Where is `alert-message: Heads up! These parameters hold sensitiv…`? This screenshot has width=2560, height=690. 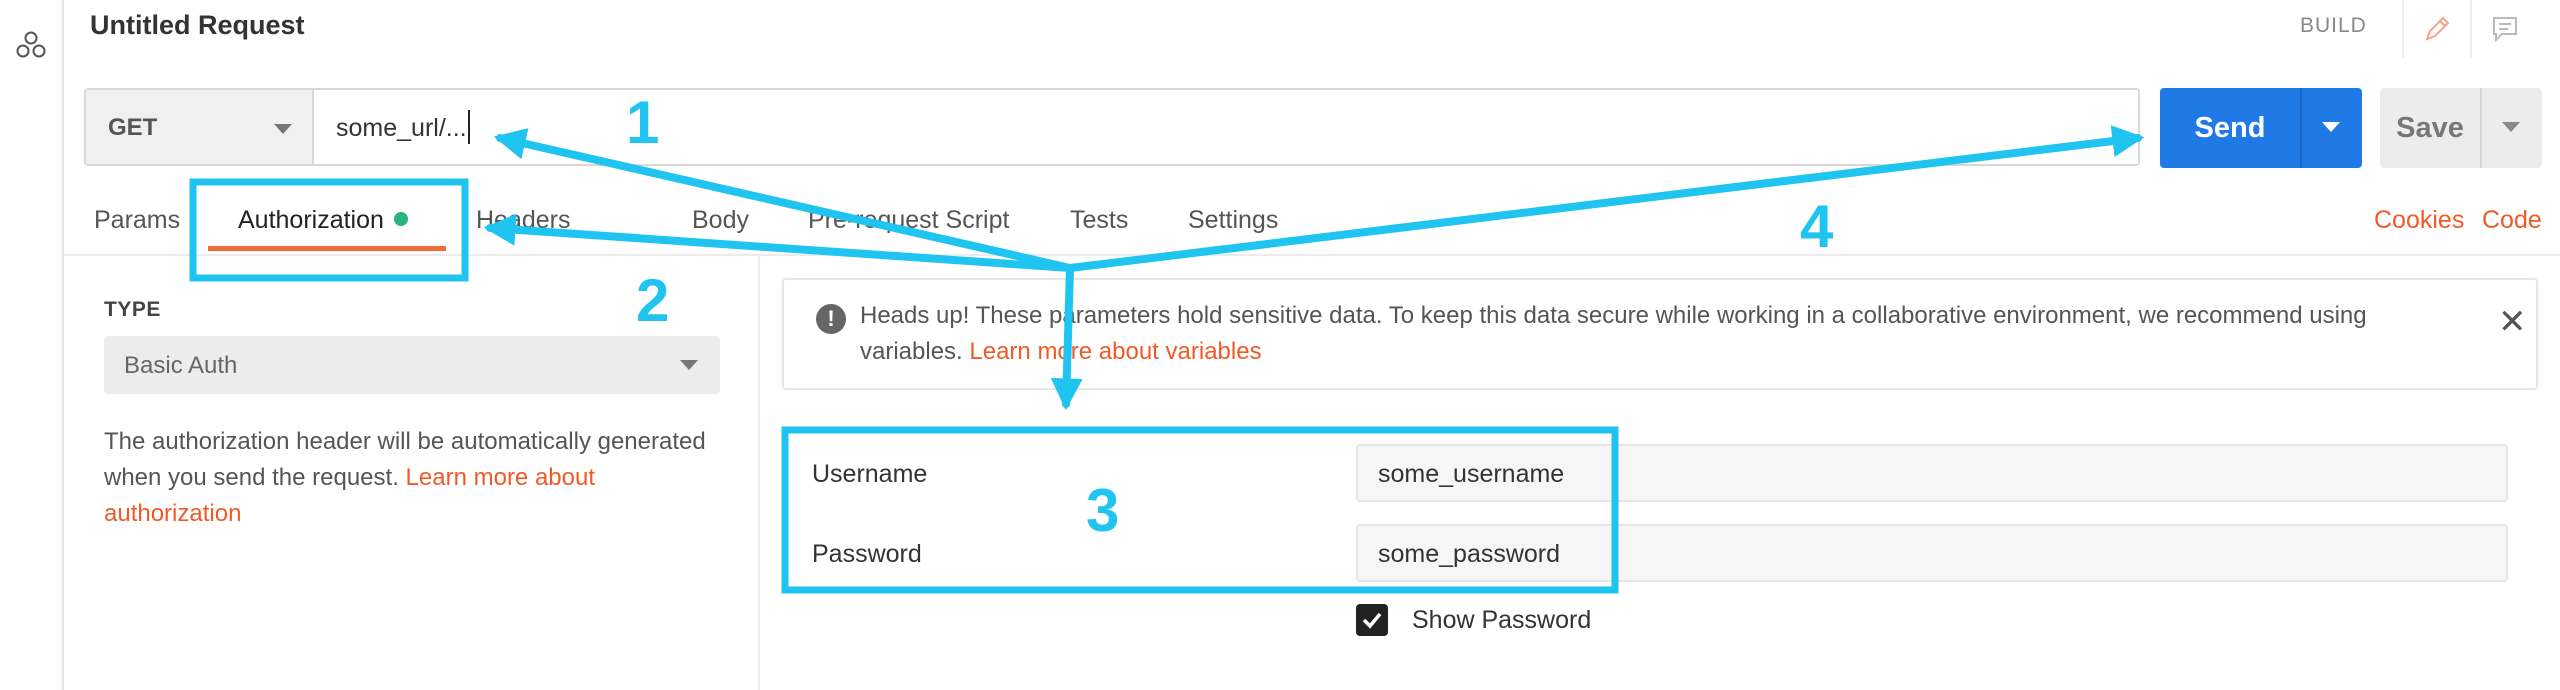
alert-message: Heads up! These parameters hold sensitiv… is located at coordinates (1660, 334).